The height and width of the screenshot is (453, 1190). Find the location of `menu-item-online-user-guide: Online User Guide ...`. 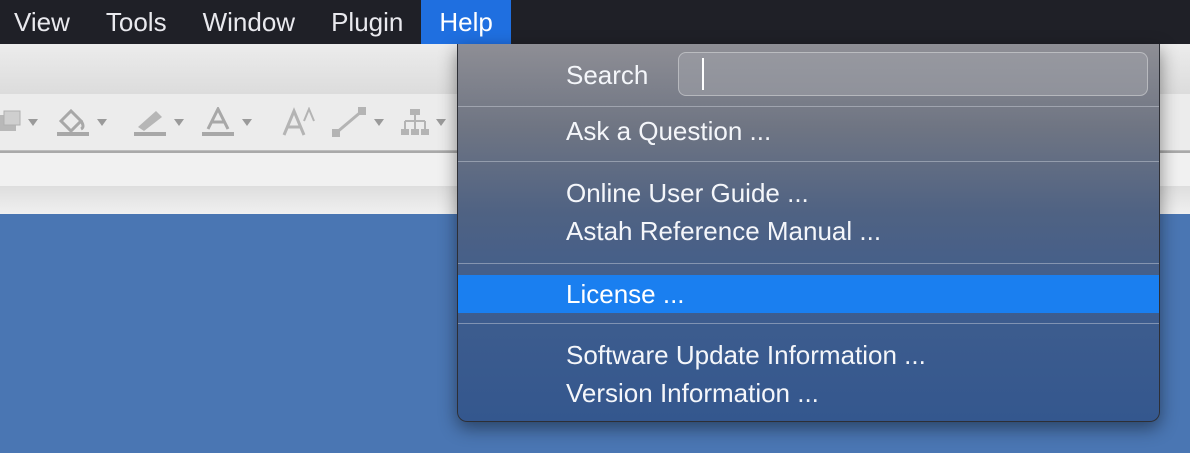

menu-item-online-user-guide: Online User Guide ... is located at coordinates (808, 193).